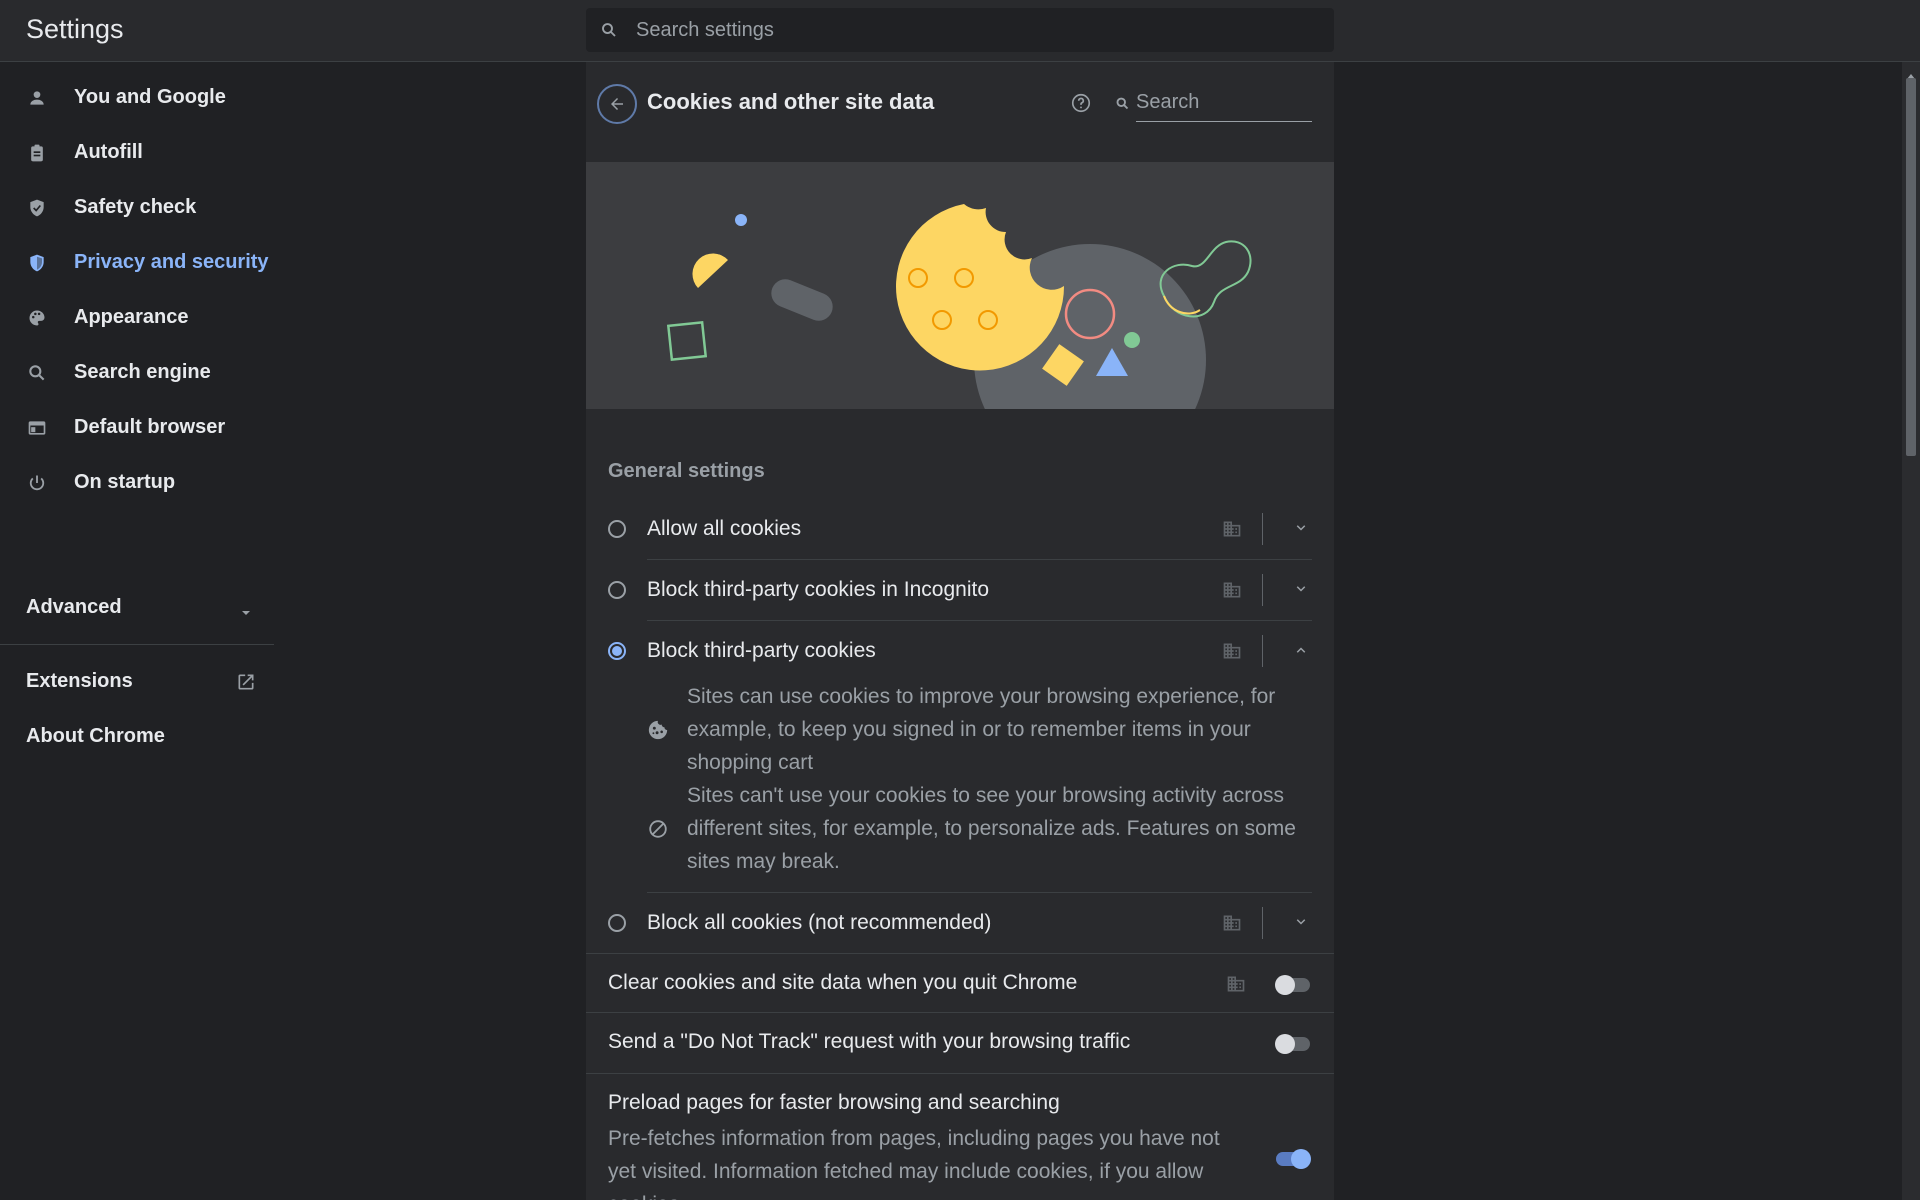 Image resolution: width=1920 pixels, height=1200 pixels. I want to click on palette-icon, so click(37, 318).